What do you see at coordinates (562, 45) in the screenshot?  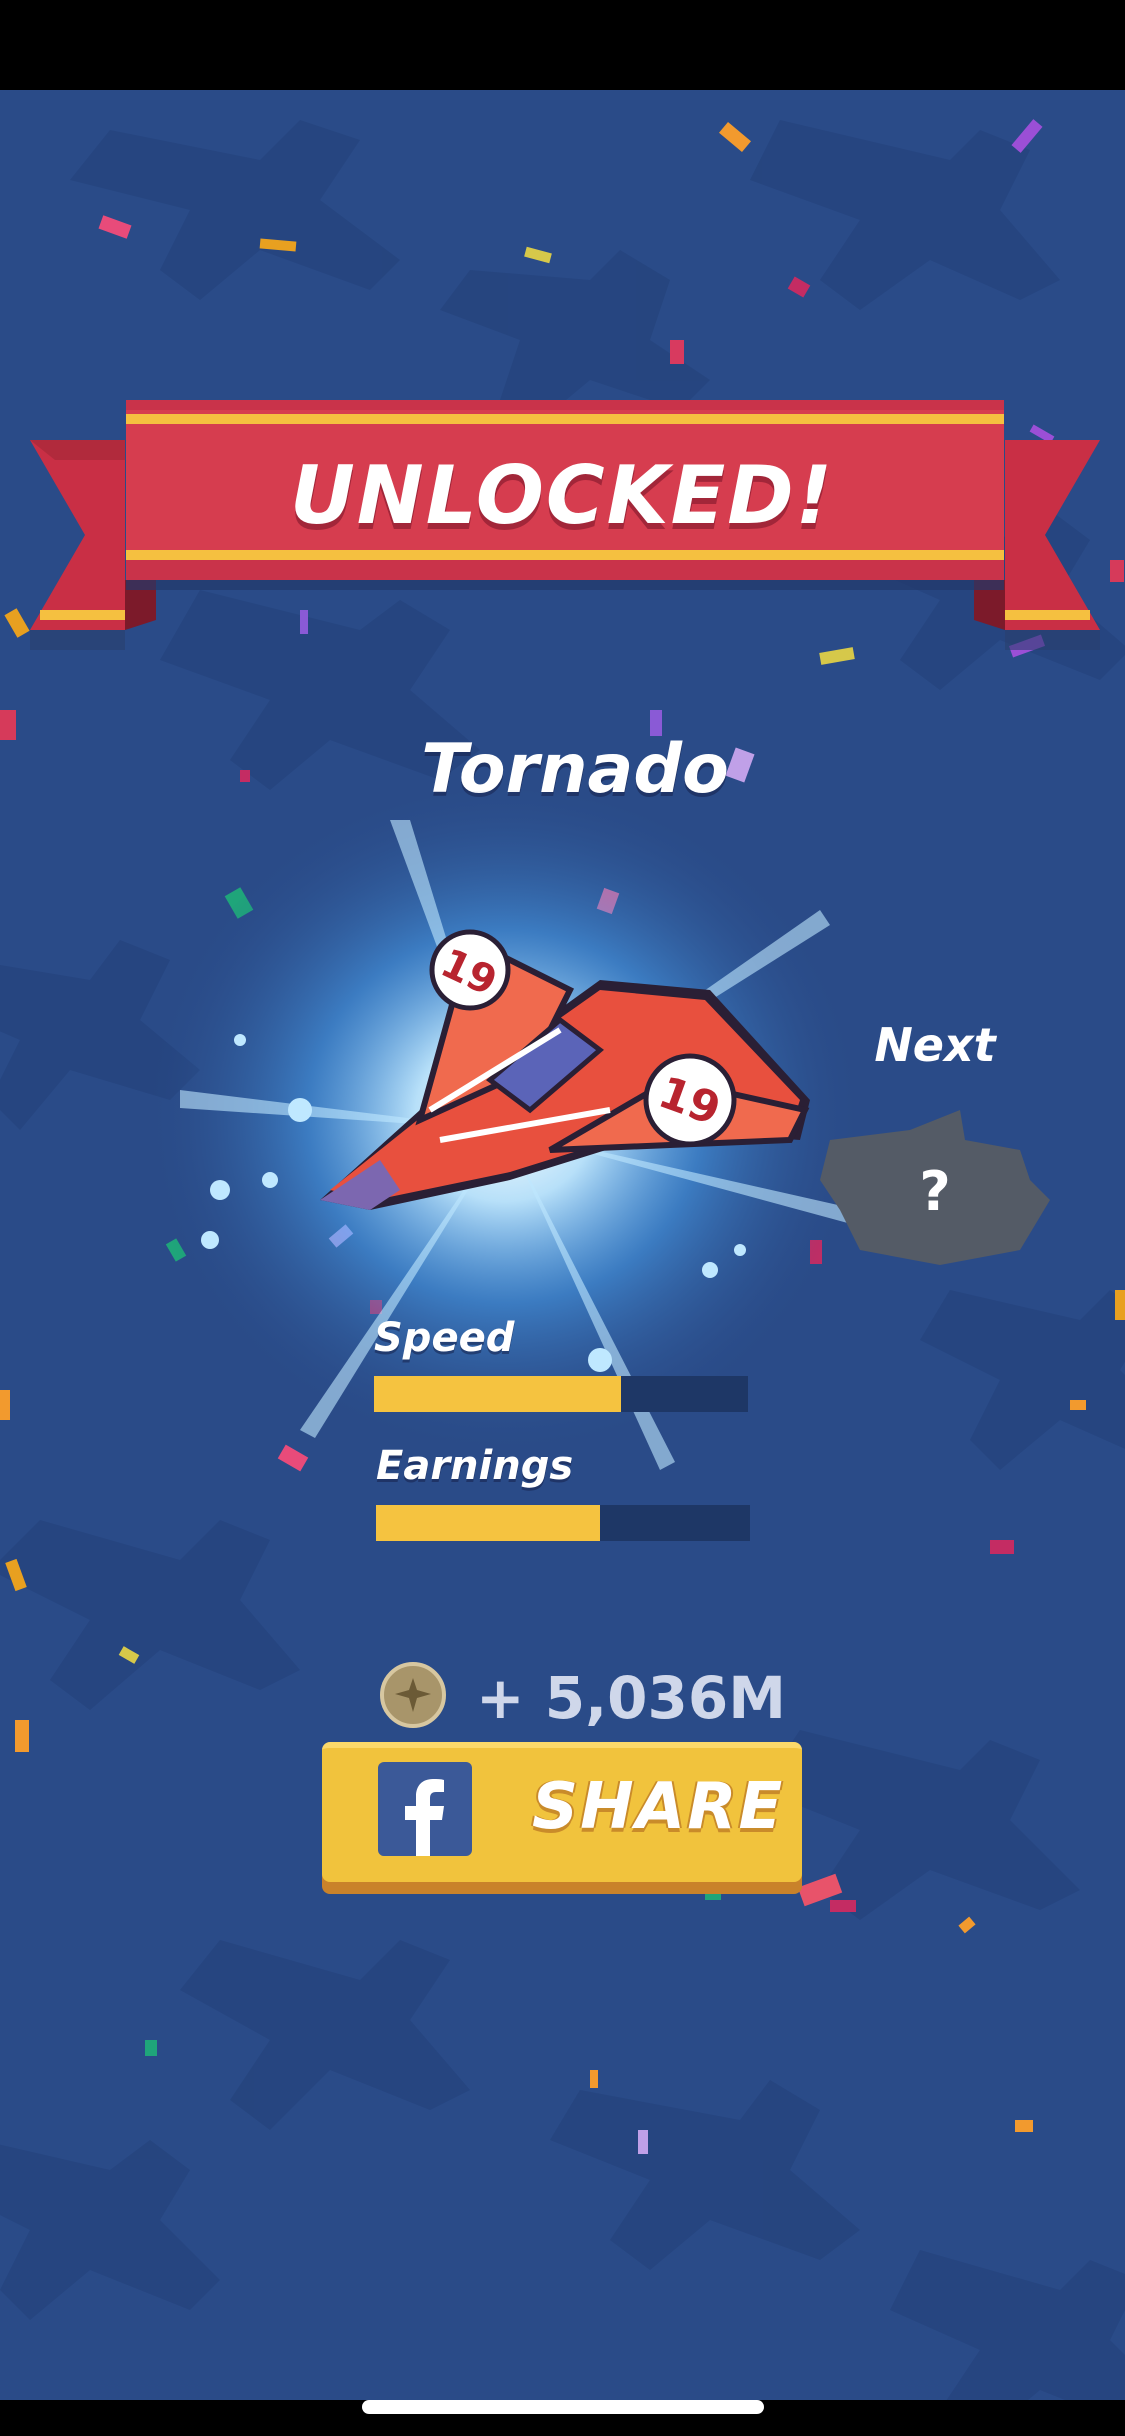 I see `status-bar` at bounding box center [562, 45].